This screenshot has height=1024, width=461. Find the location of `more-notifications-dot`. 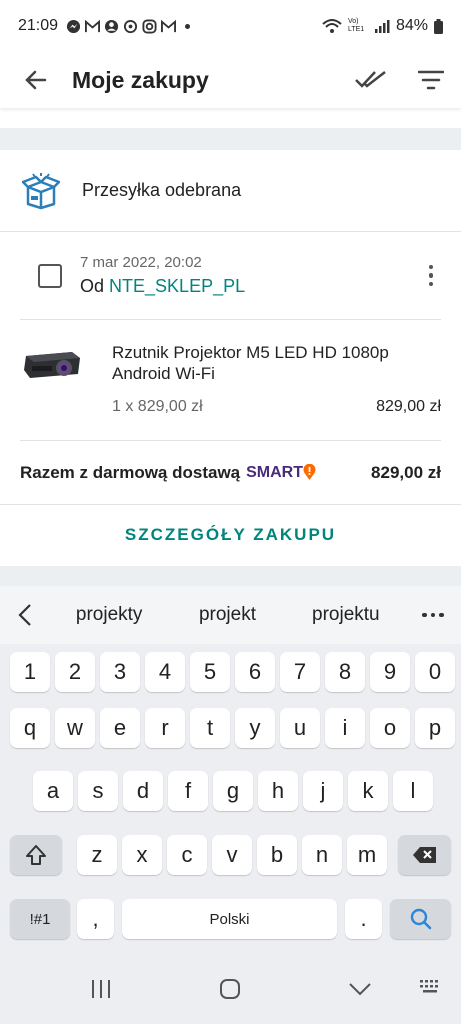

more-notifications-dot is located at coordinates (188, 26).